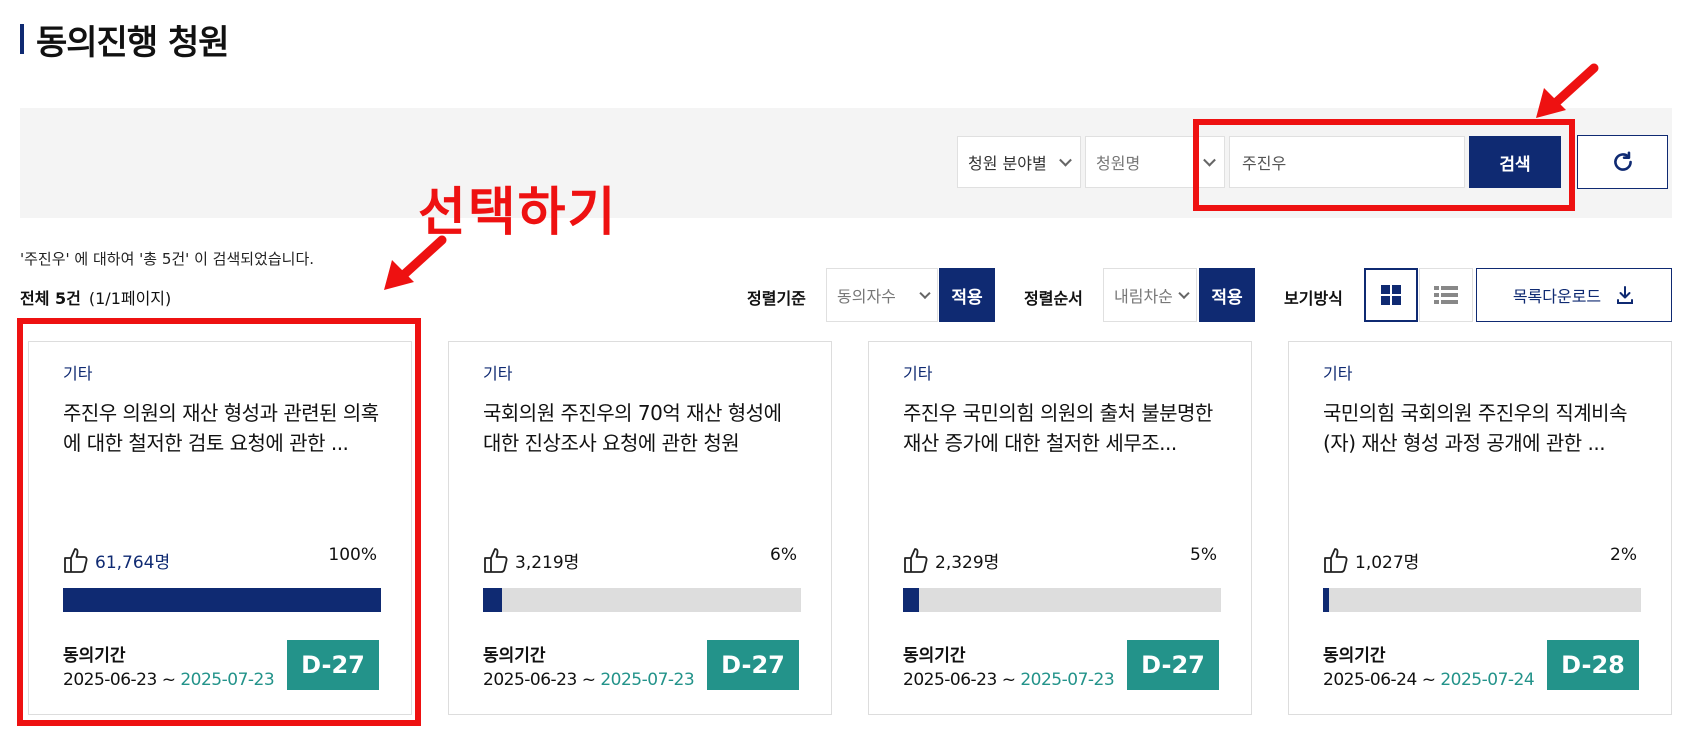 Image resolution: width=1690 pixels, height=733 pixels. What do you see at coordinates (547, 562) in the screenshot?
I see `card-likes-count: 3,219명` at bounding box center [547, 562].